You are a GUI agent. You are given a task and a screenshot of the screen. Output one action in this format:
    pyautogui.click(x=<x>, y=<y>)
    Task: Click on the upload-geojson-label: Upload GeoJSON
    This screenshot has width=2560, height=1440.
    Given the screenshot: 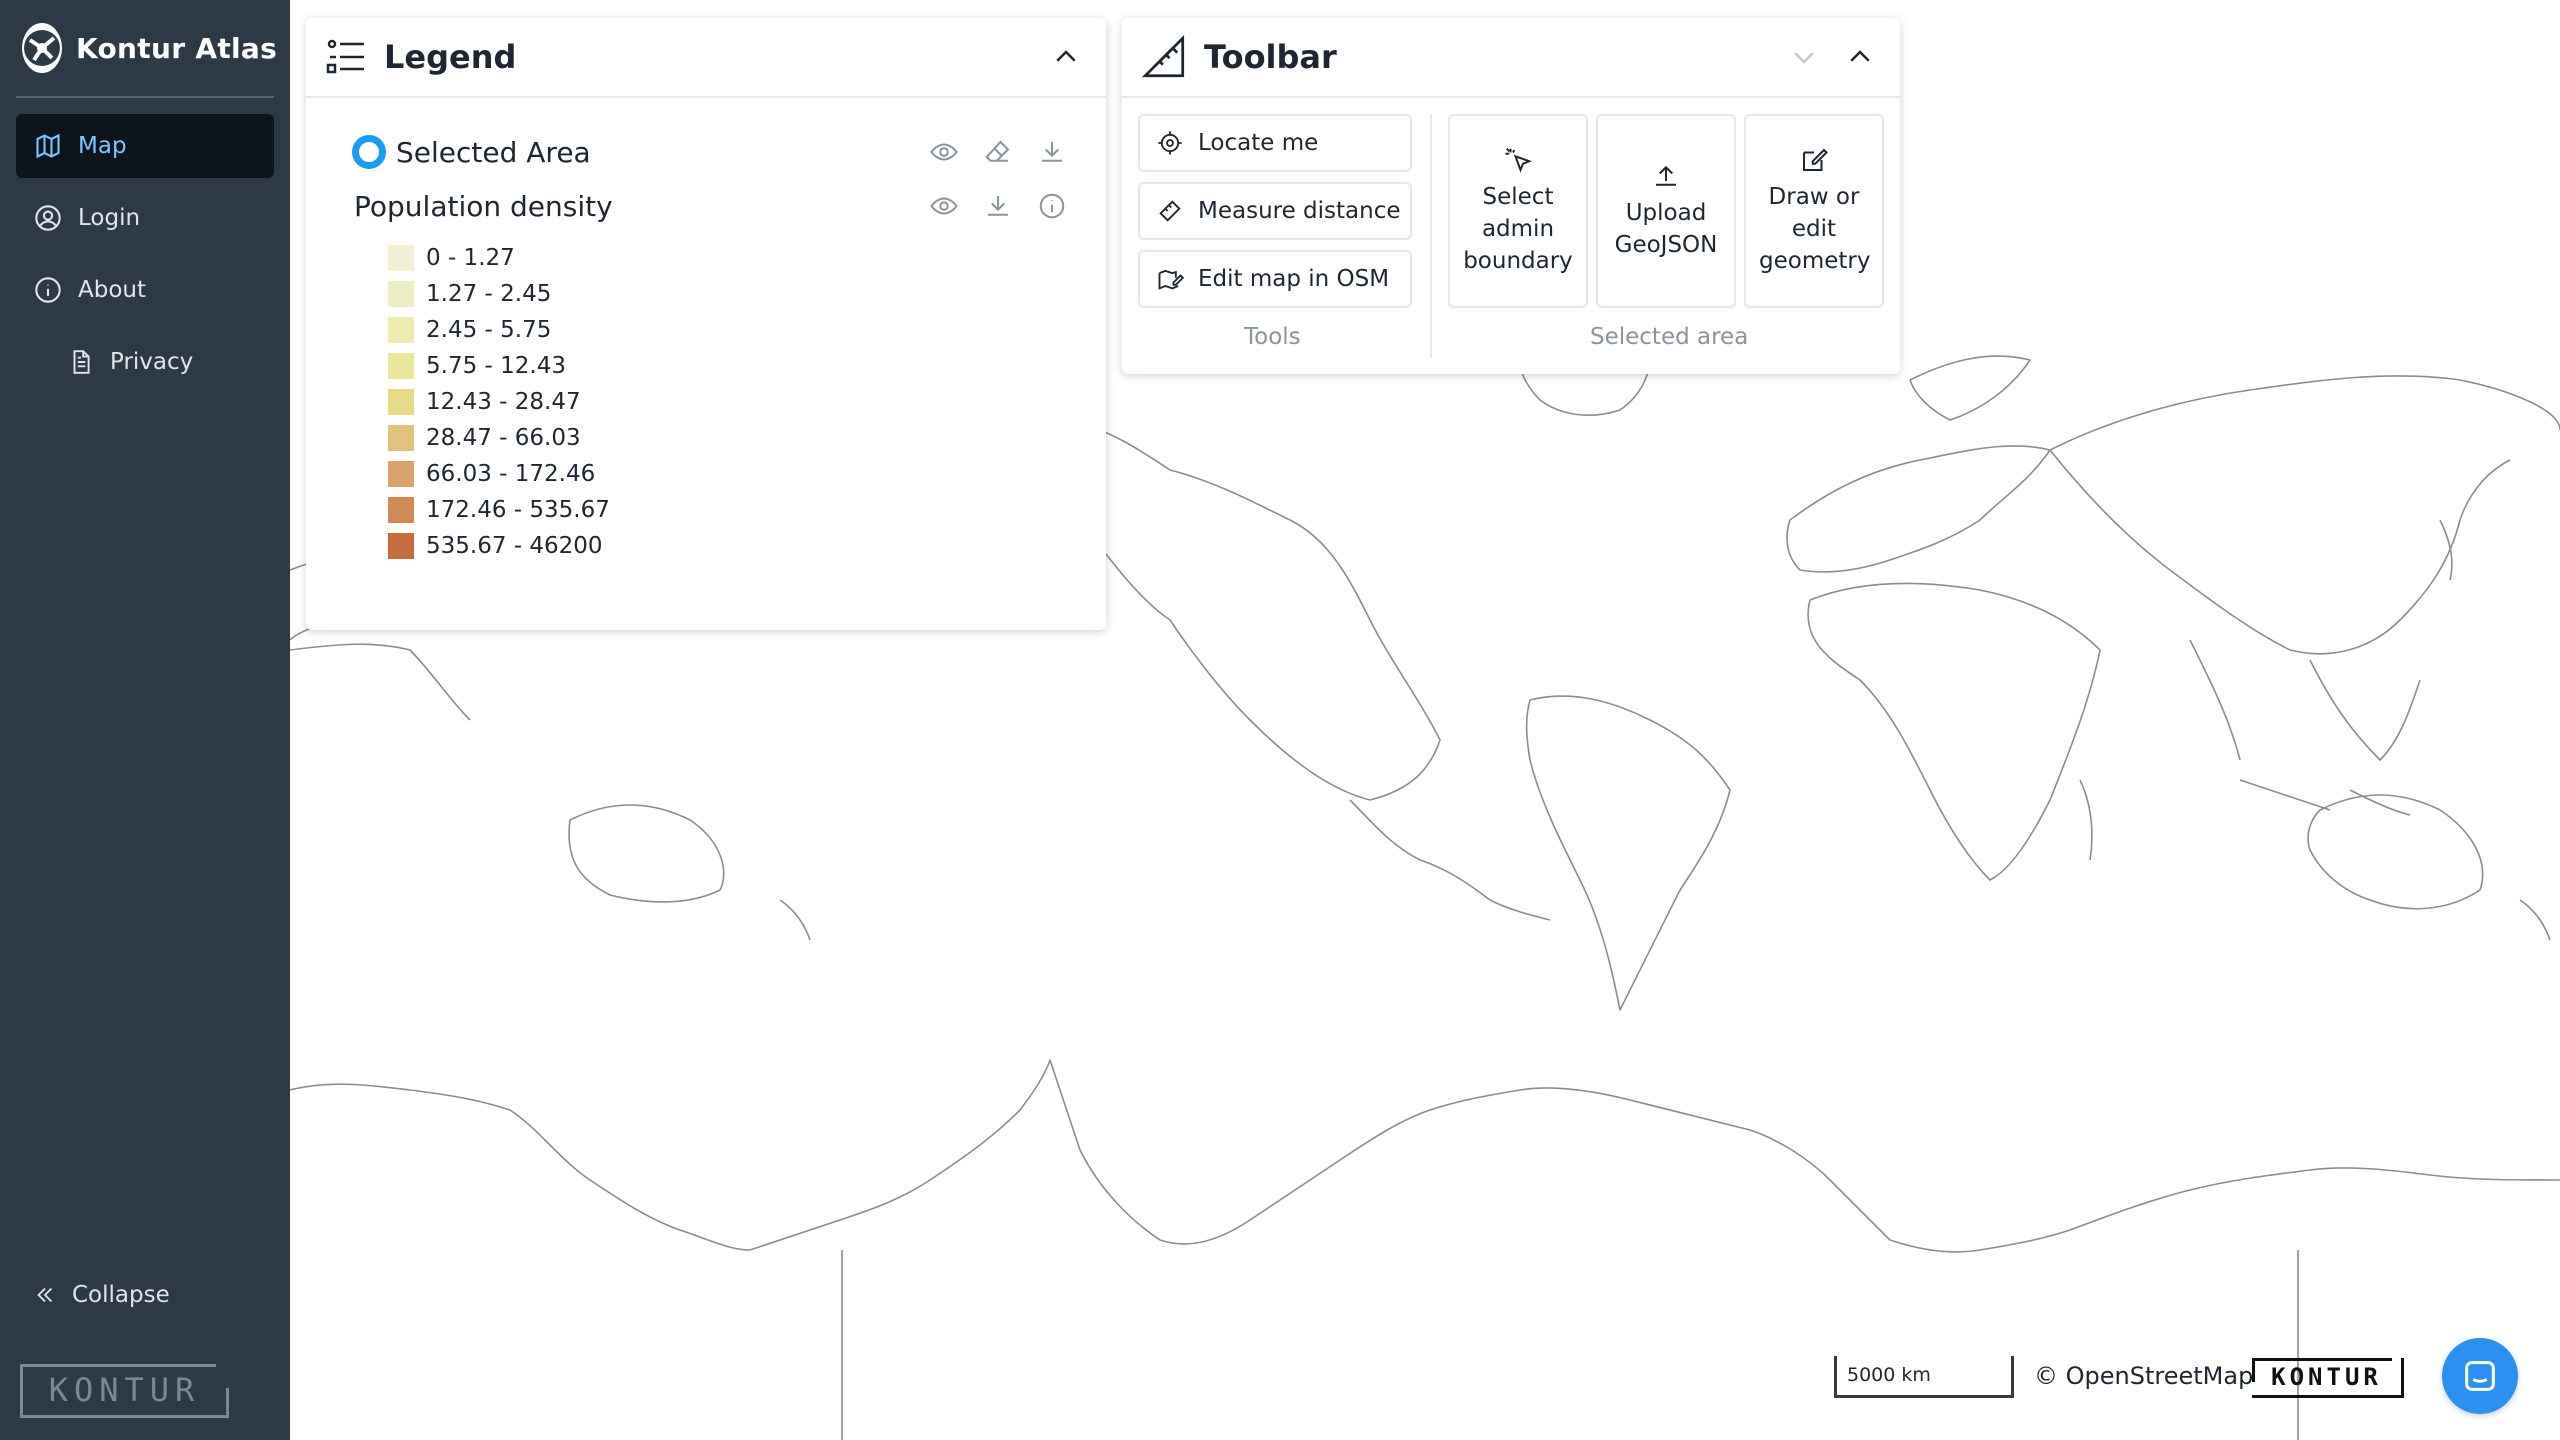 What is the action you would take?
    pyautogui.click(x=1666, y=229)
    